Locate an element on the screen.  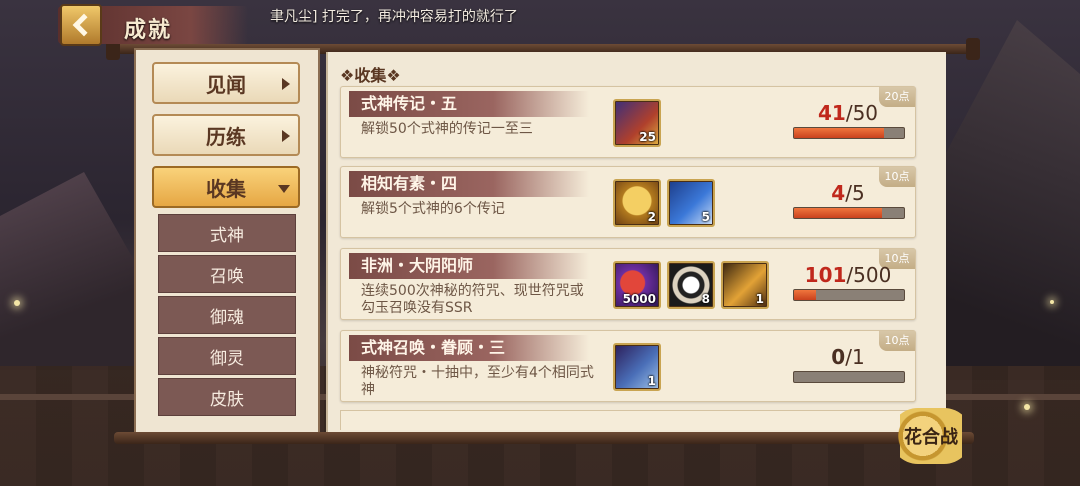
achievement-desc: 解锁5个式神的6个传记 is located at coordinates (433, 209).